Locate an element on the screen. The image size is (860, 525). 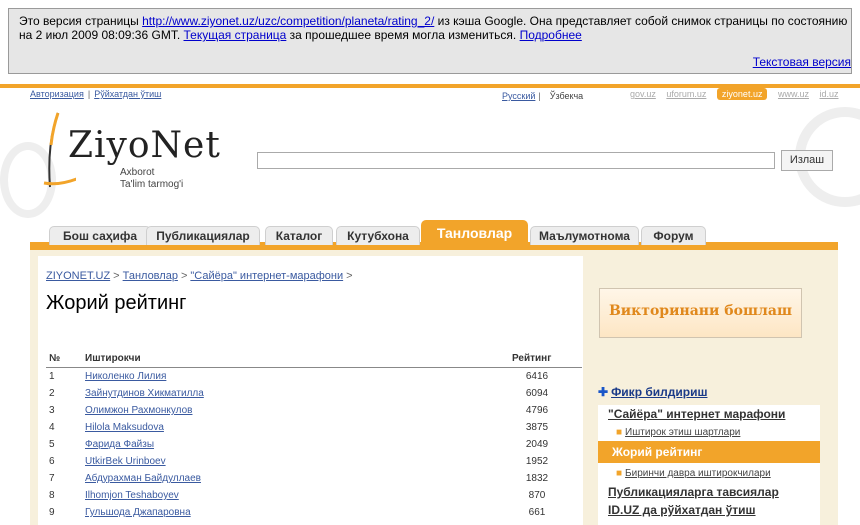
sidebar-item-current-rating: Жорий рейтинг is located at coordinates (709, 452).